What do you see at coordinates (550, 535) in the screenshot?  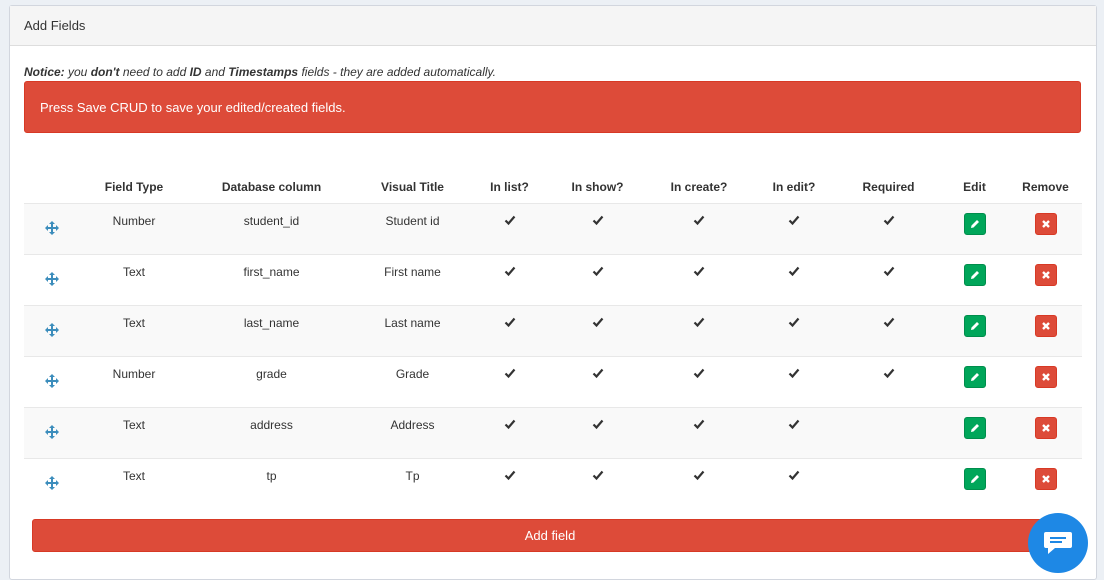 I see `add-field-button: Add field` at bounding box center [550, 535].